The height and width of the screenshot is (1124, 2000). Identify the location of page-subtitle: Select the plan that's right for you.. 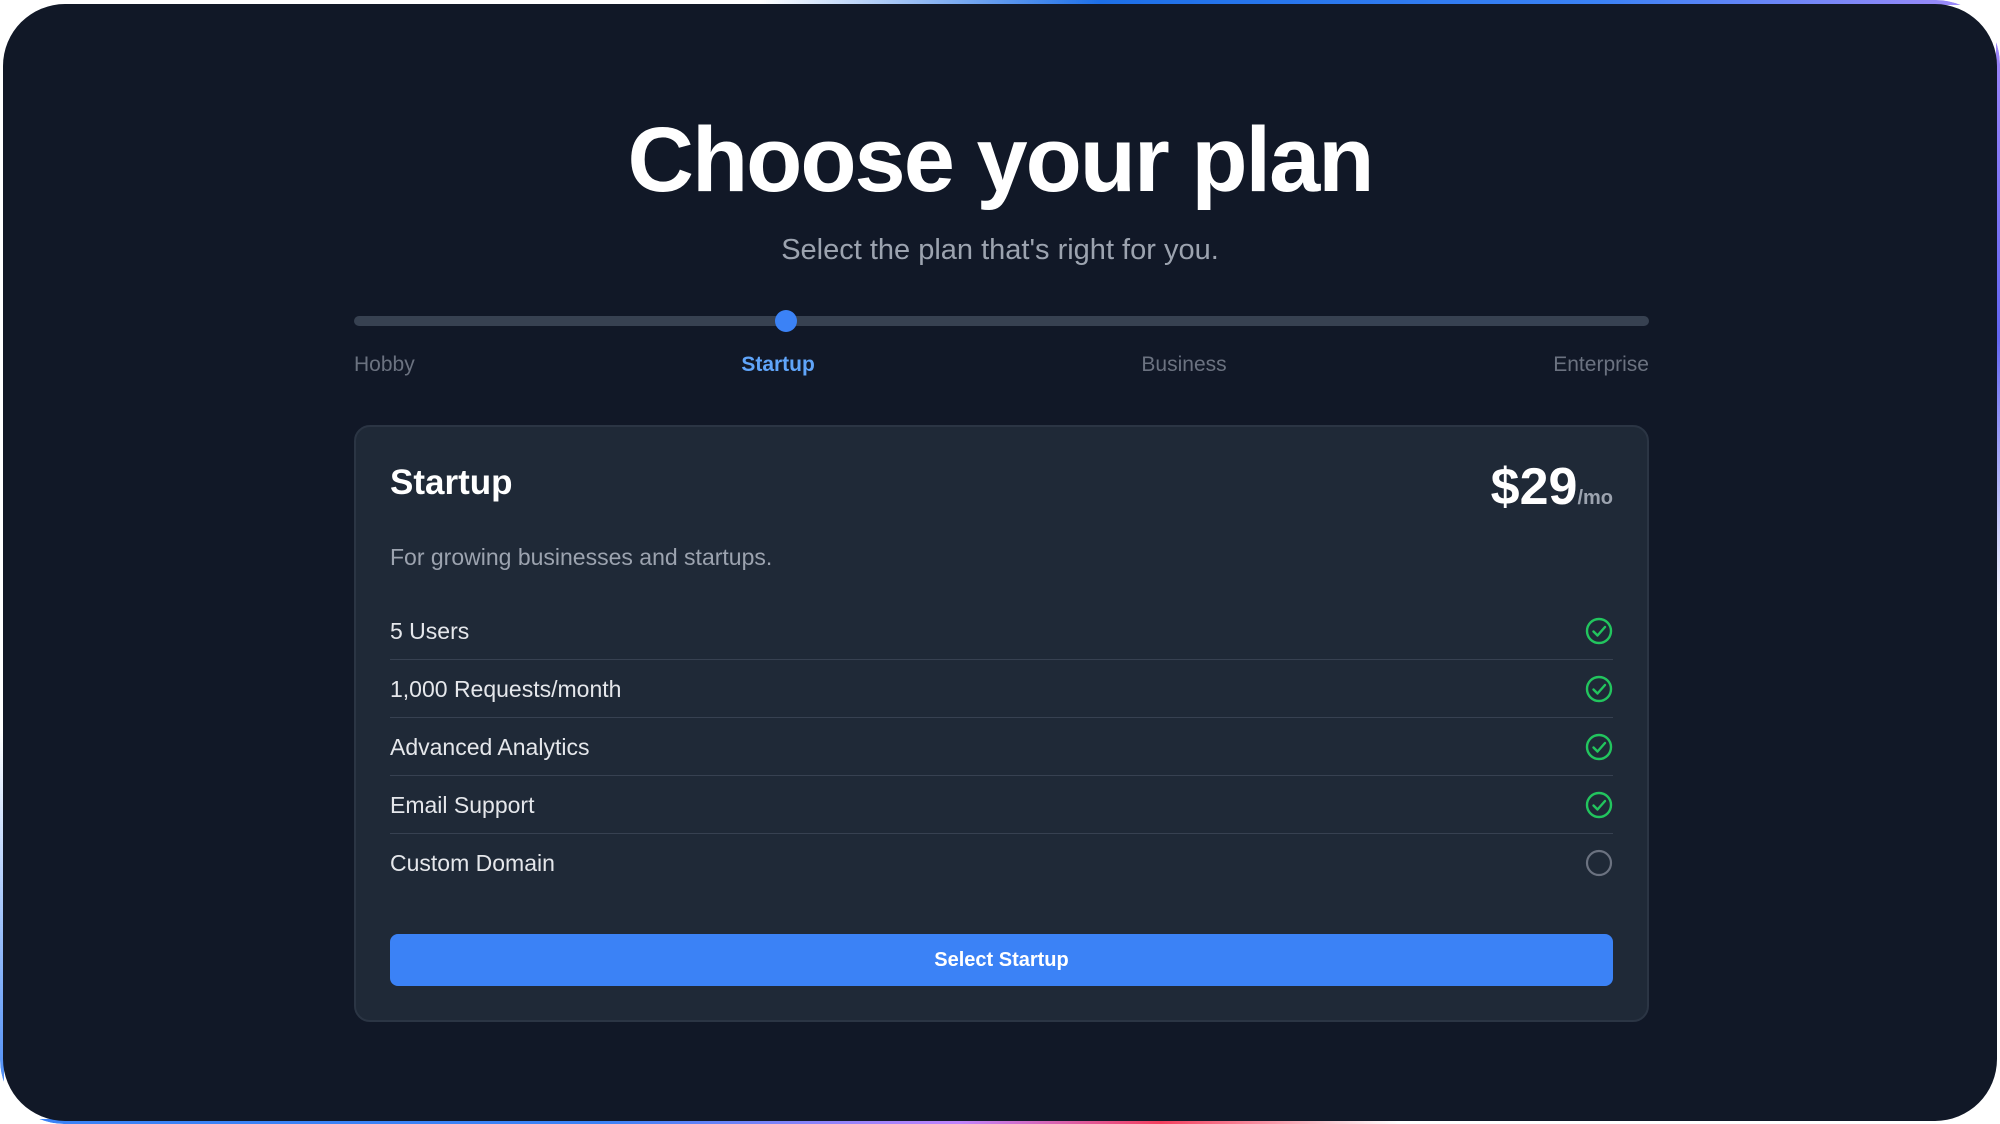
(1000, 250).